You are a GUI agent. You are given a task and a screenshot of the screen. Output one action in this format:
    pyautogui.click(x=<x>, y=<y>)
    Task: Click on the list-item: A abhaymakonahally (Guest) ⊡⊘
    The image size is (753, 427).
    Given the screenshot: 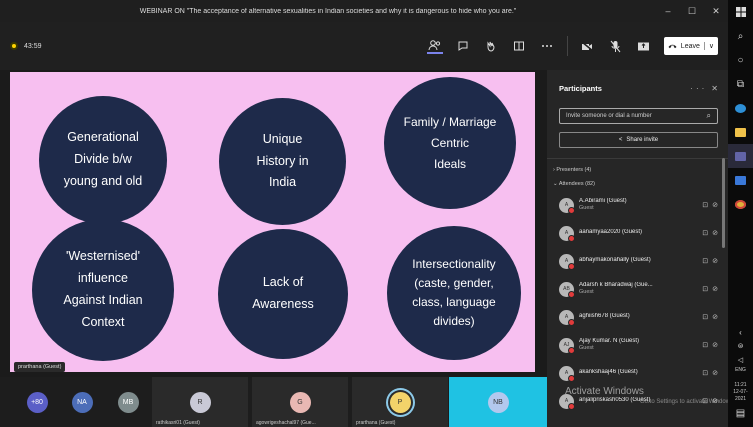 What is the action you would take?
    pyautogui.click(x=637, y=261)
    